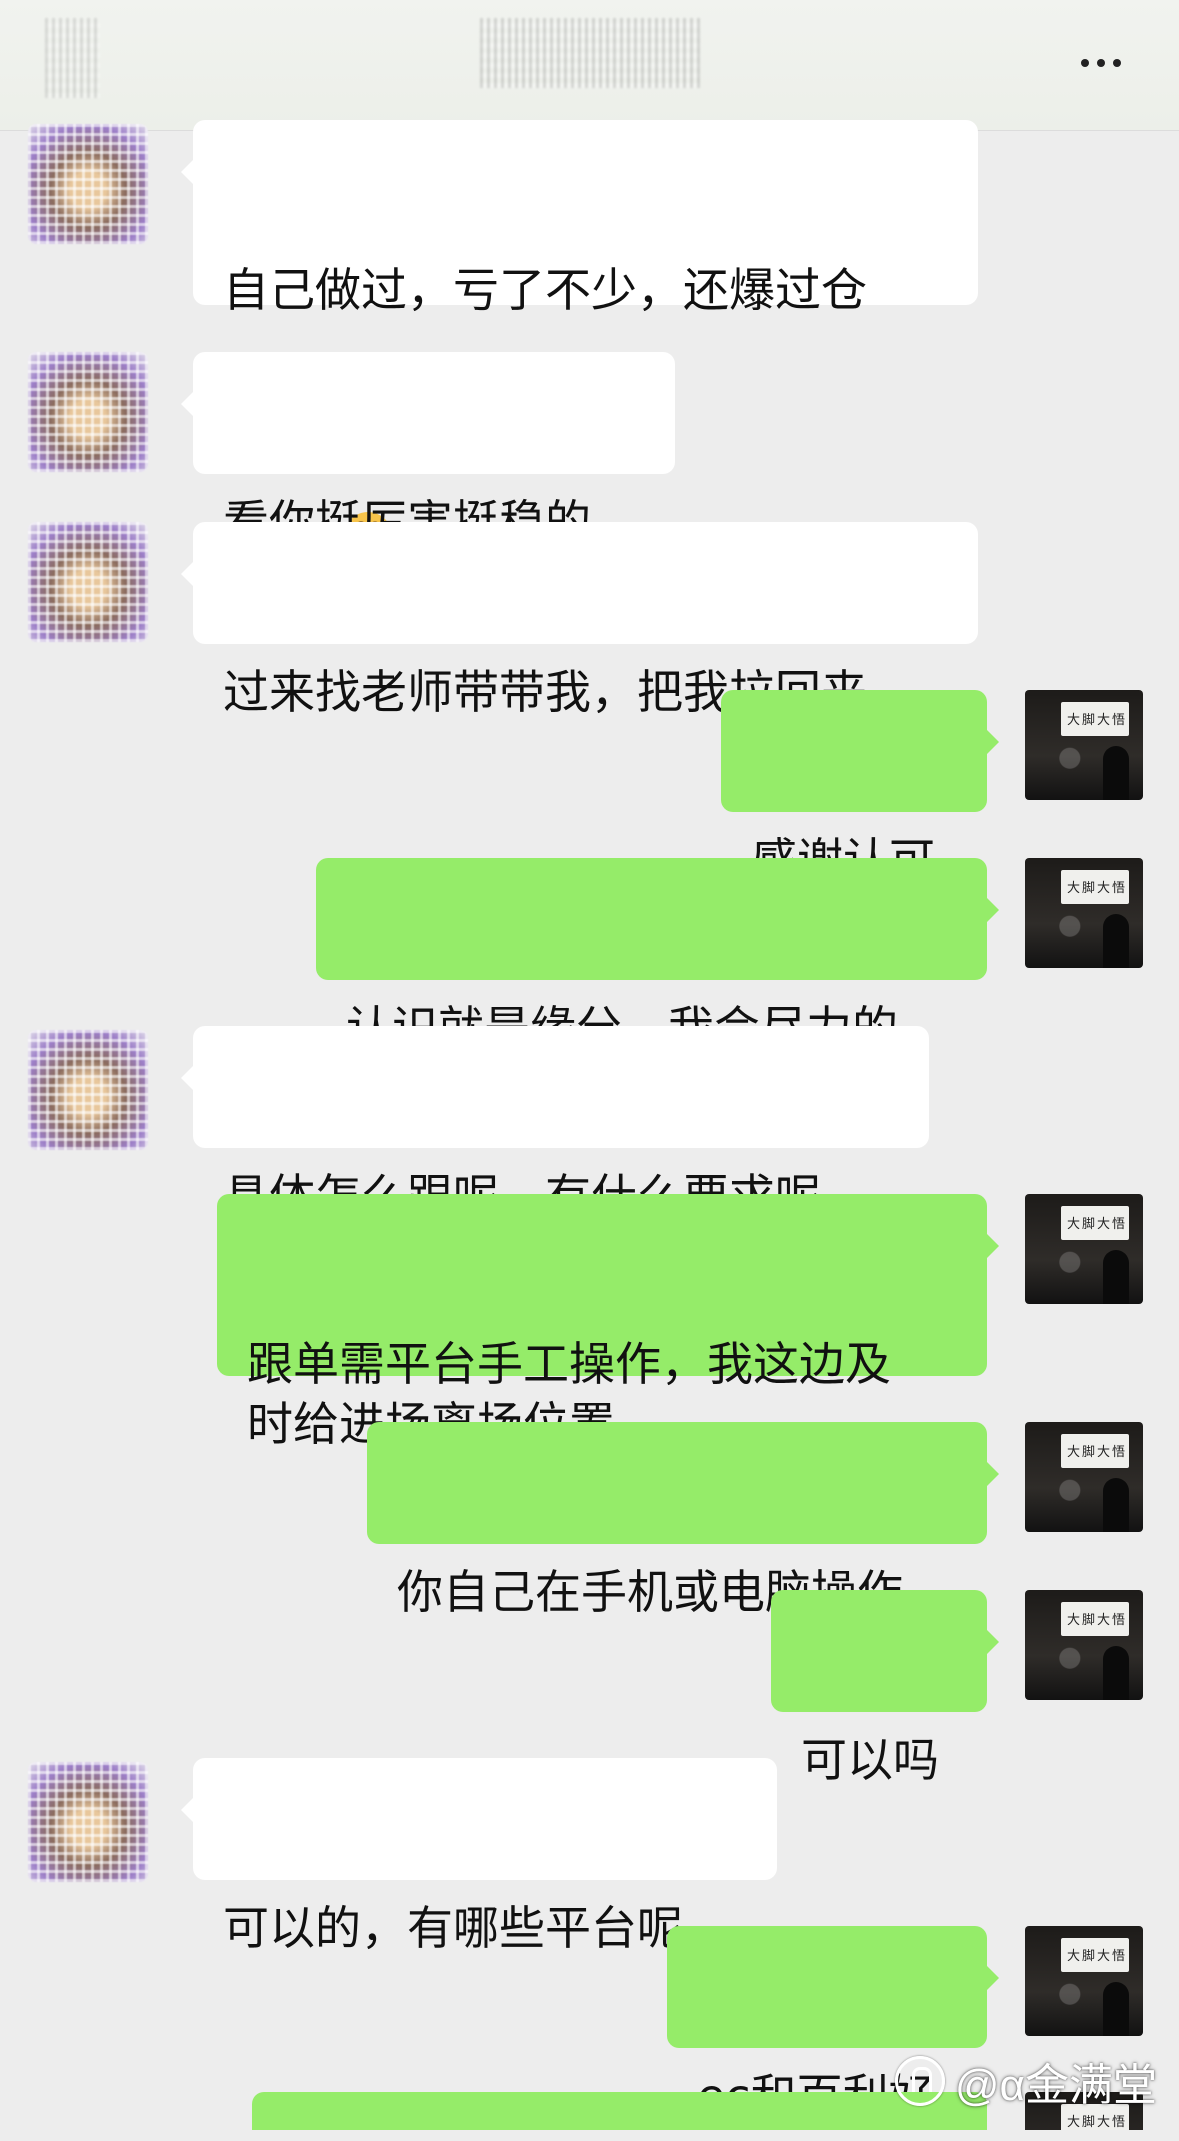 This screenshot has height=2141, width=1179. I want to click on message-row: 看你挺厉害挺稳的, so click(589, 450).